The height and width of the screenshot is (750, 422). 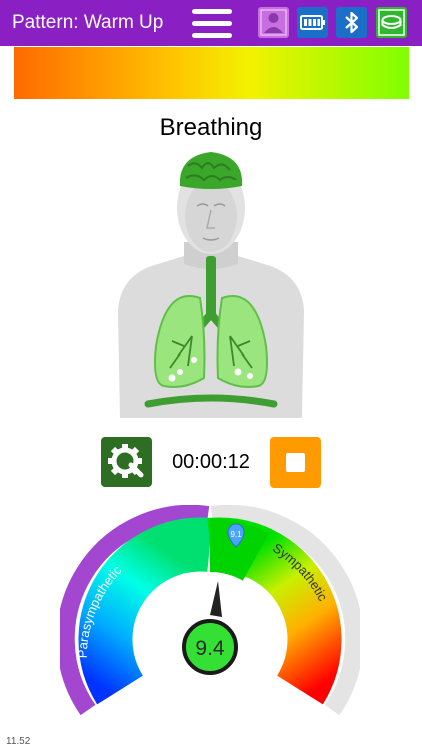 I want to click on menu-icon, so click(x=212, y=24).